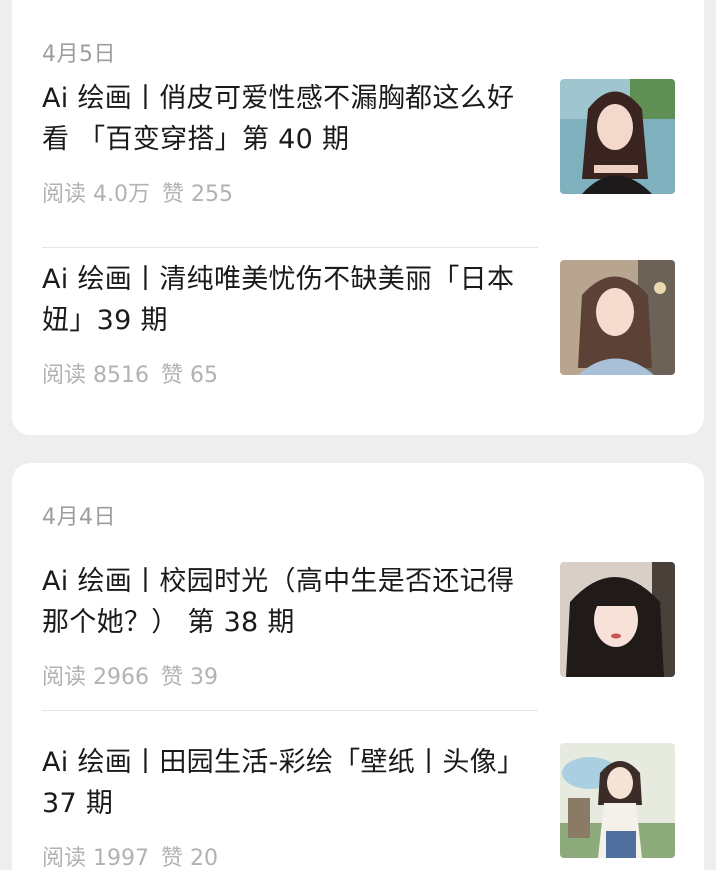 This screenshot has height=870, width=716. What do you see at coordinates (289, 783) in the screenshot?
I see `article-title: Ai 绘画丨田园生活-彩绘「壁纸丨头像」37 期` at bounding box center [289, 783].